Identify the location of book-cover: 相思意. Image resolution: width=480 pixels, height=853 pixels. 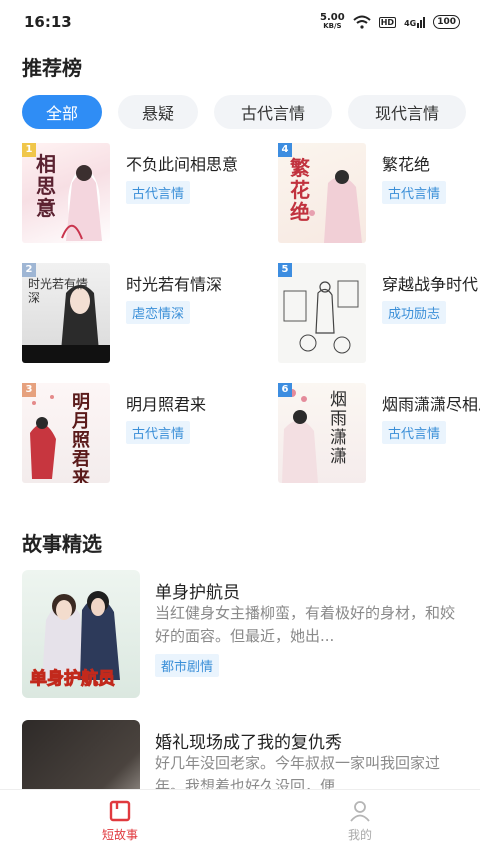
(66, 193).